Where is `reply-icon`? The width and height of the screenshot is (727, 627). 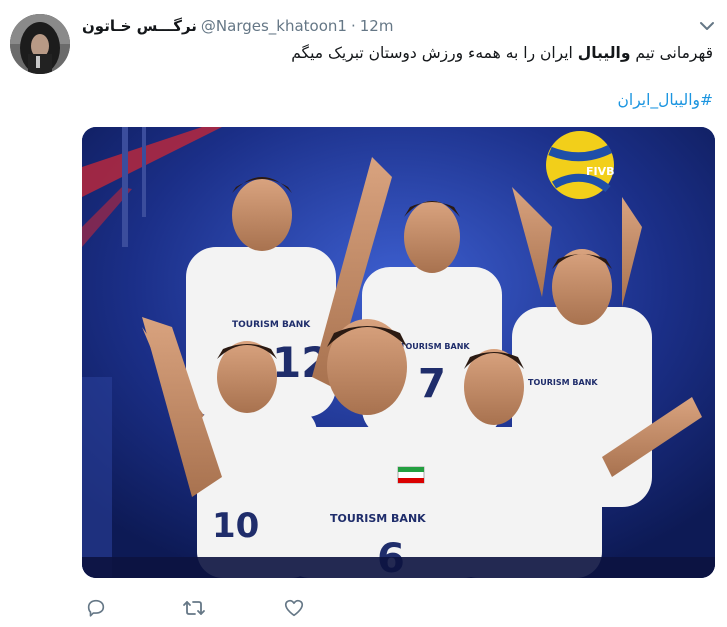
reply-icon is located at coordinates (96, 608).